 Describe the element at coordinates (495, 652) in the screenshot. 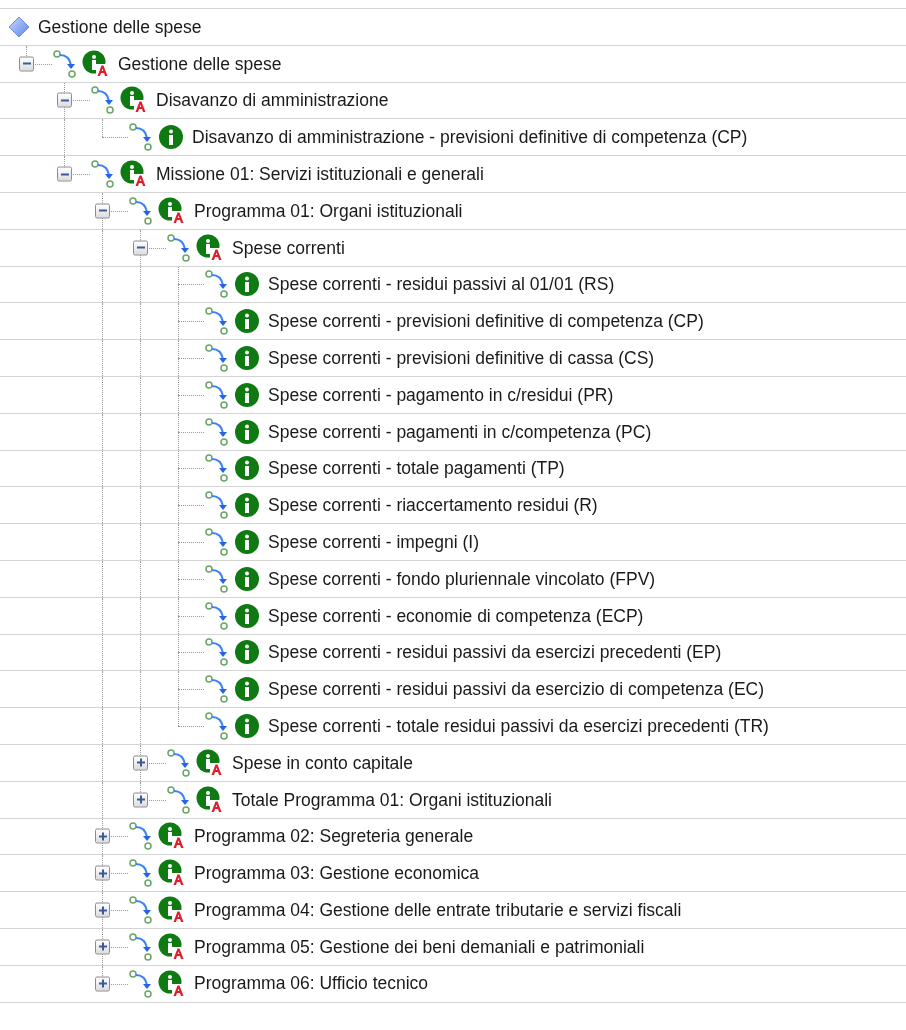

I see `tree-node-label: Spese correnti - residui passivi da esercizi precedenti (EP)` at that location.